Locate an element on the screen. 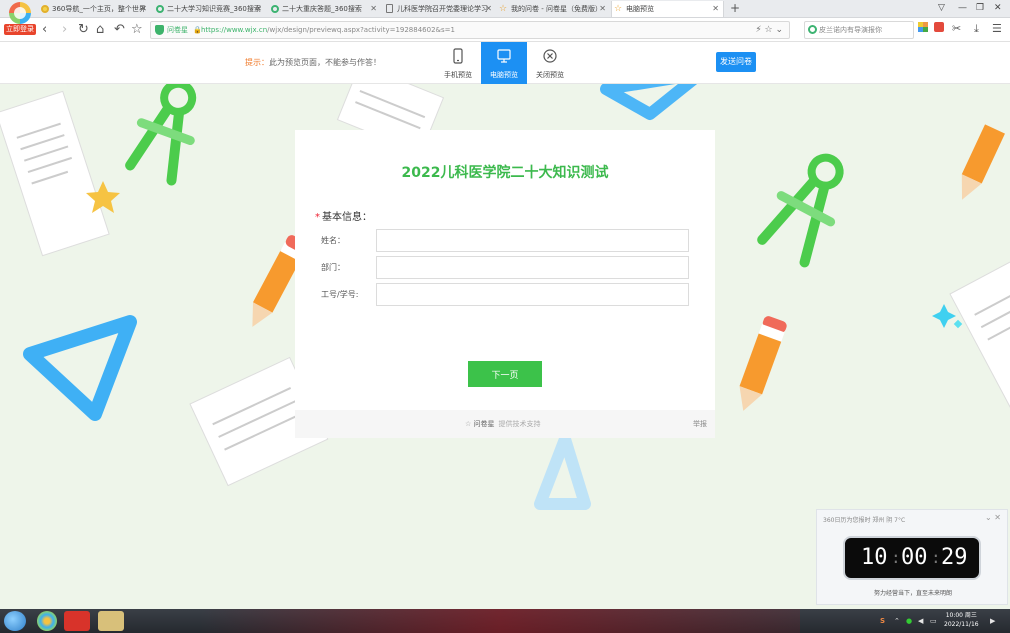 The width and height of the screenshot is (1010, 633). browser-taskbar-icon is located at coordinates (47, 621).